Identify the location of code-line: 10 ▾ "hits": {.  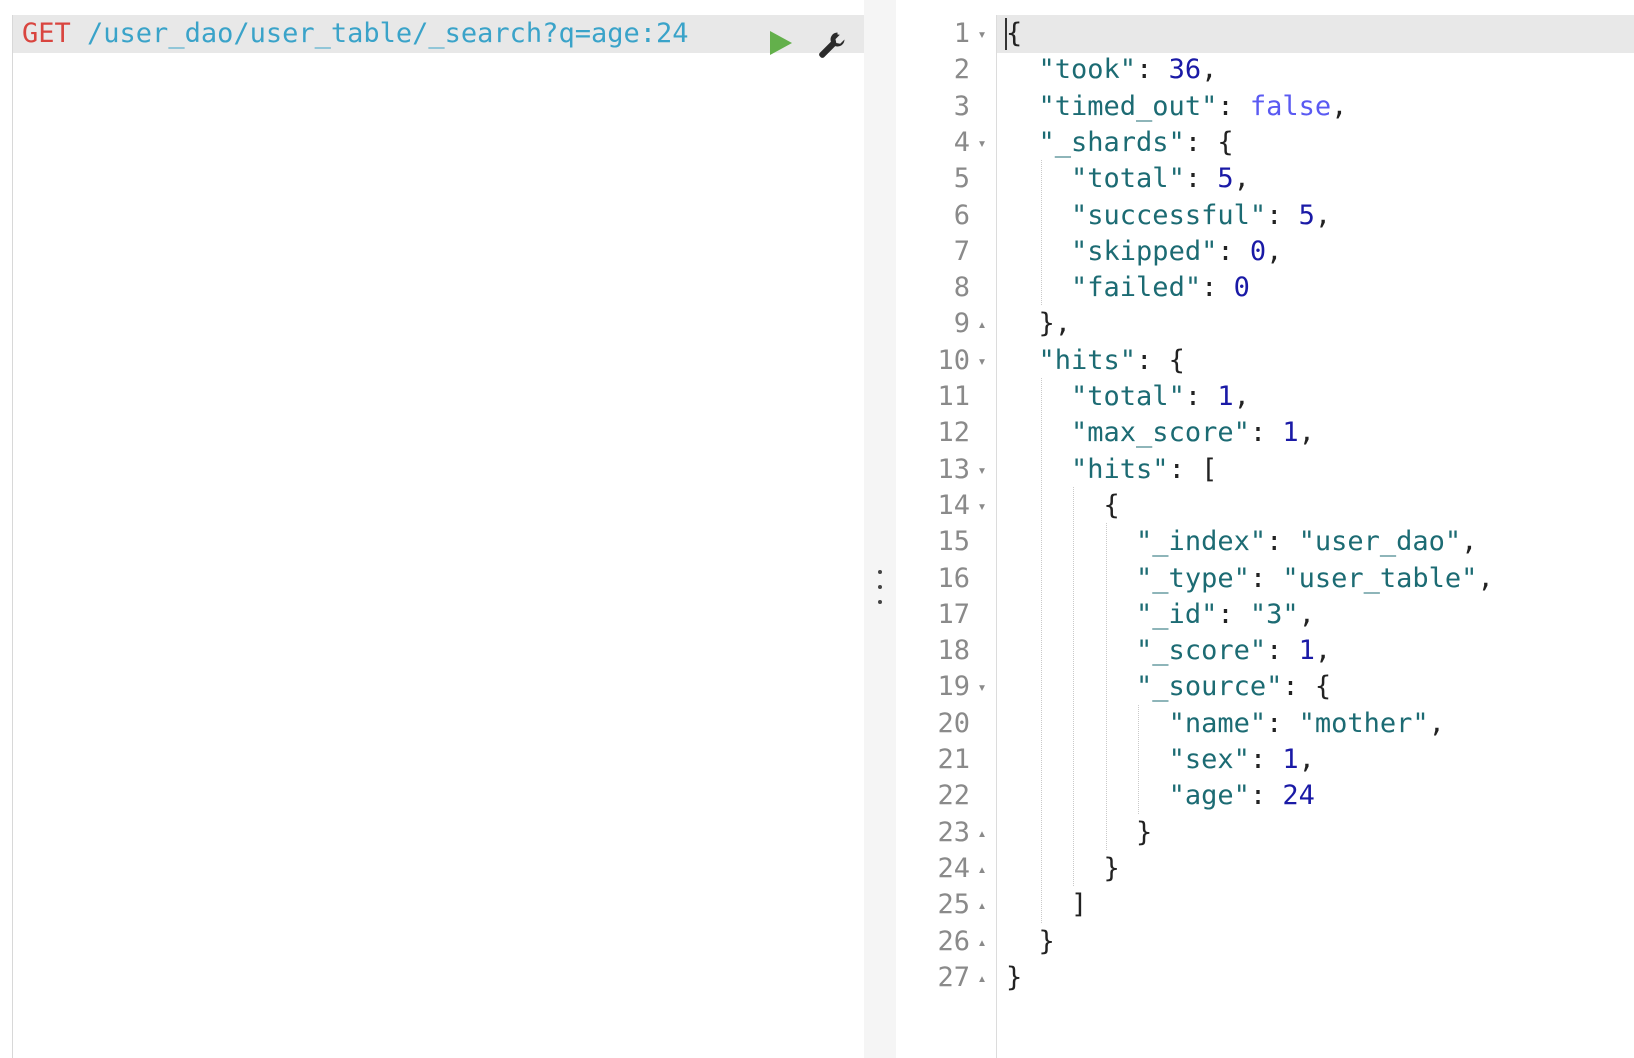
(1265, 361).